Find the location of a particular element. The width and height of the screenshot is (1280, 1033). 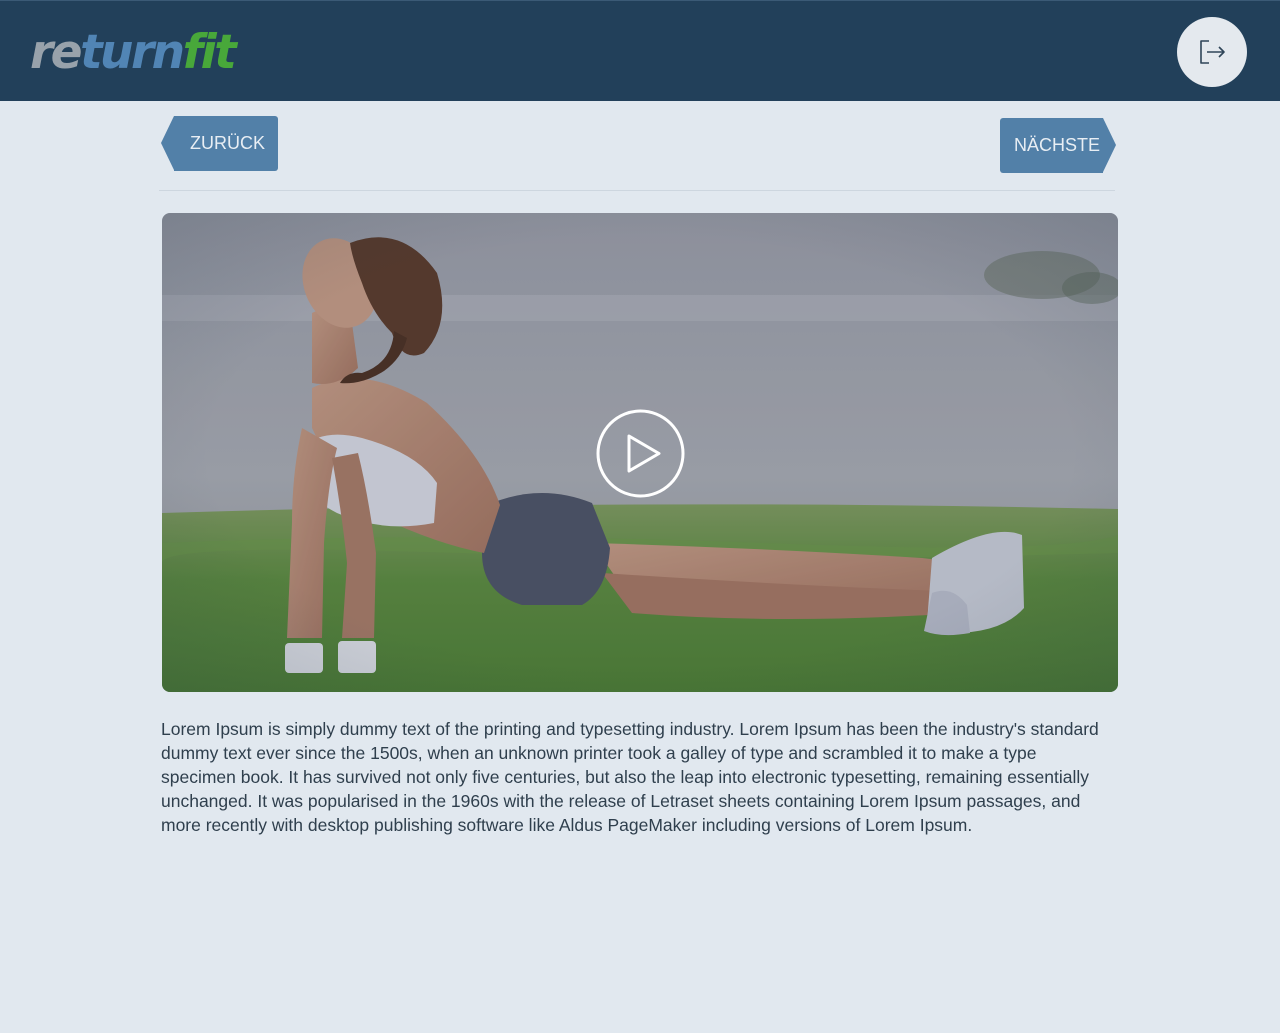

logout-button is located at coordinates (1212, 52).